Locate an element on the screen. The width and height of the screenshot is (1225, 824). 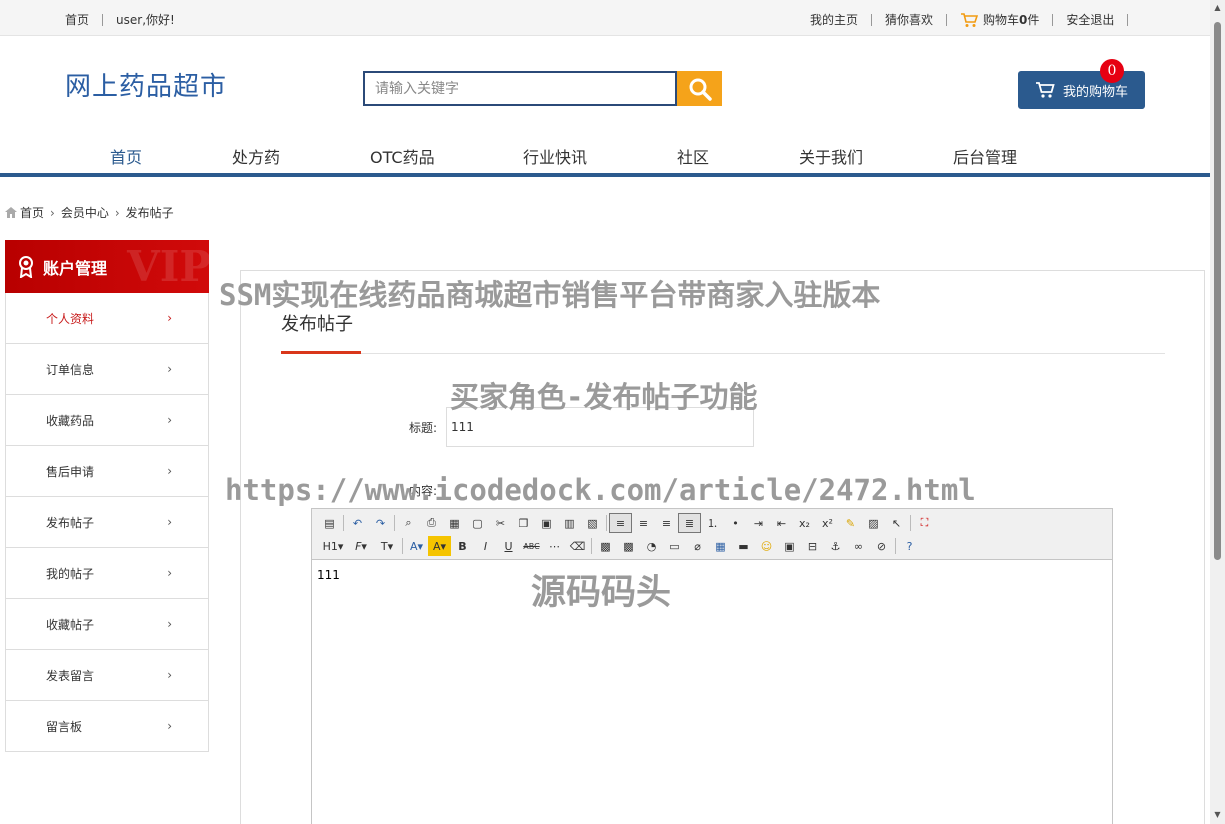
sidebar-item-orders: 订单信息 › is located at coordinates (107, 369).